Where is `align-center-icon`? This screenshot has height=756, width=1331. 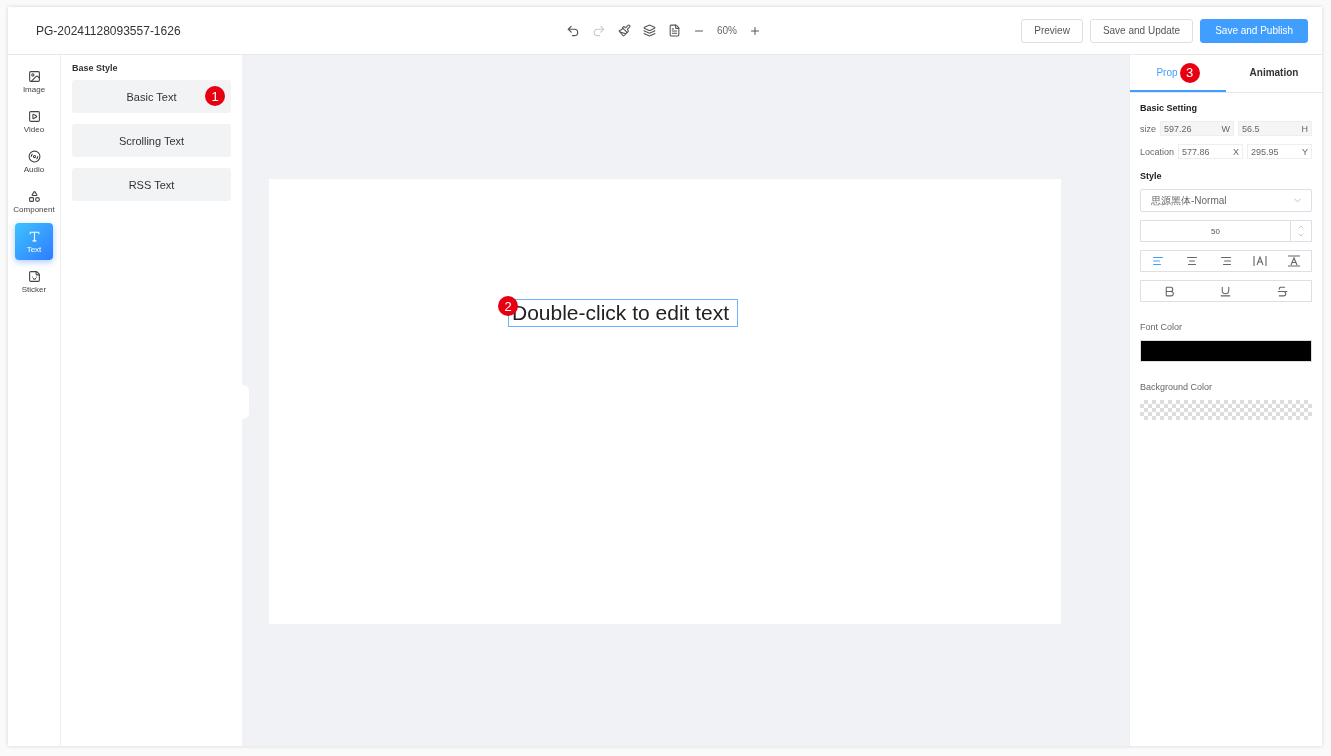
align-center-icon is located at coordinates (1192, 261).